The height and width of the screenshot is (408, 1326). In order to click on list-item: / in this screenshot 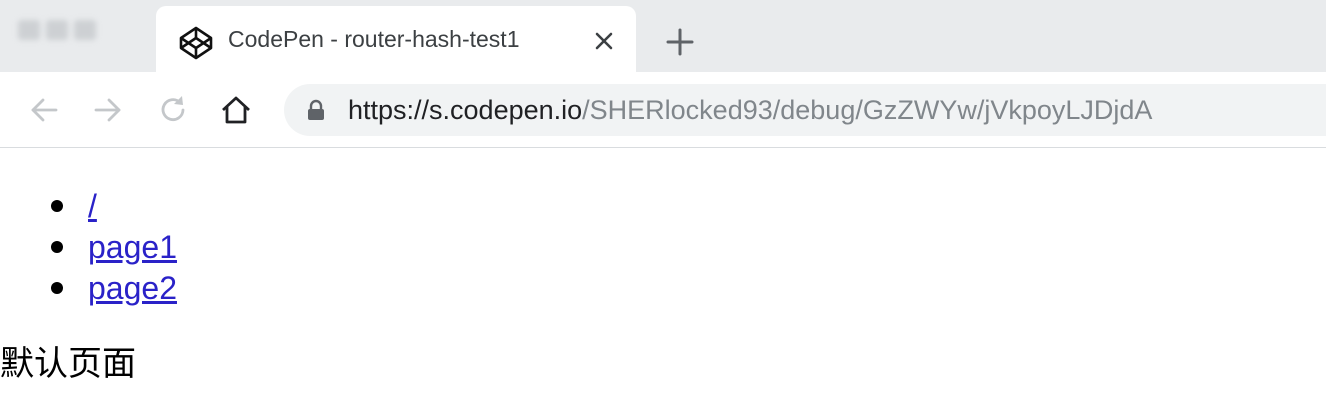, I will do `click(112, 206)`.